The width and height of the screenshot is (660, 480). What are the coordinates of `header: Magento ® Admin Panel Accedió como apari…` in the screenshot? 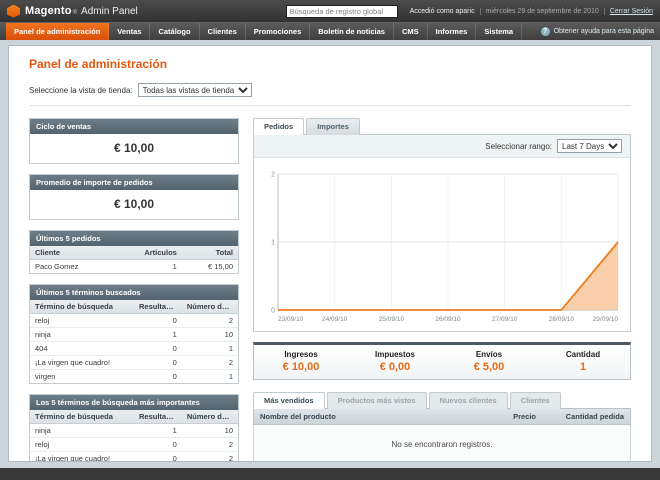 It's located at (330, 11).